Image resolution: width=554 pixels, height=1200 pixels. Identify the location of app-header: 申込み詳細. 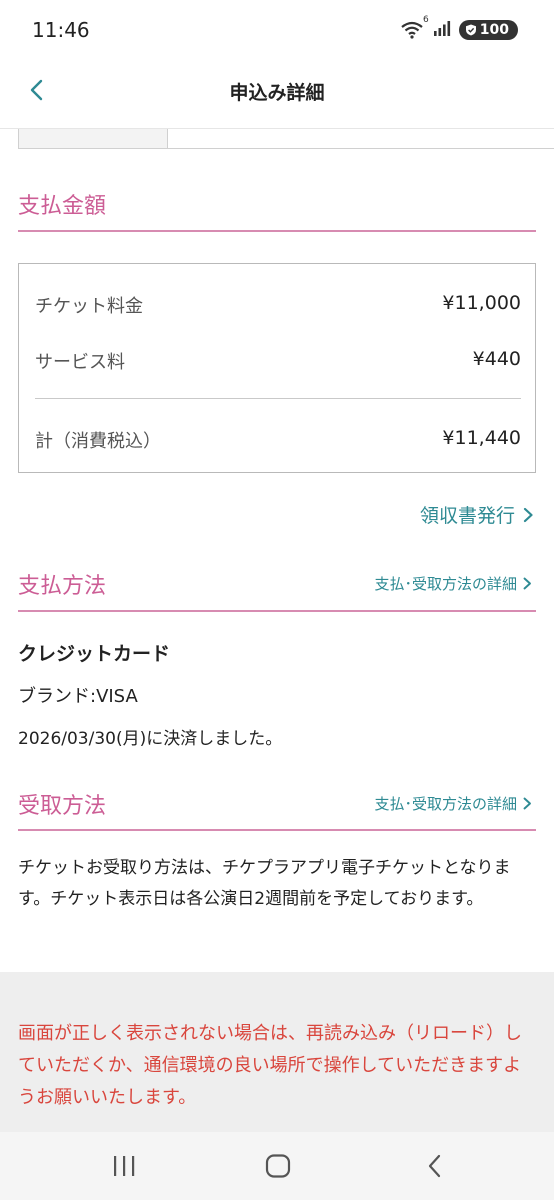
(277, 94).